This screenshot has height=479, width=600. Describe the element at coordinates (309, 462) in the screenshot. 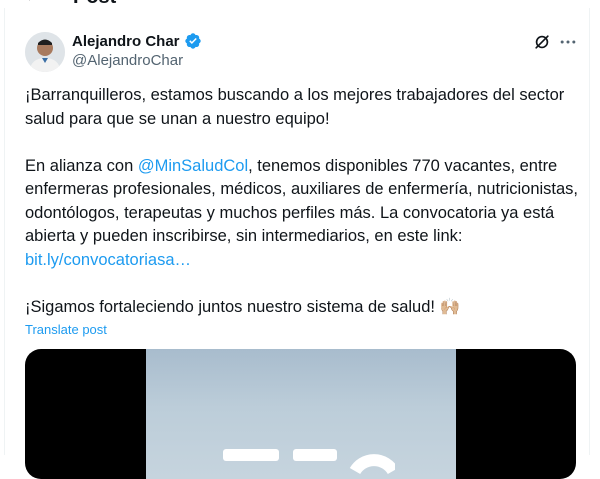

I see `media-numerals-graphic` at that location.